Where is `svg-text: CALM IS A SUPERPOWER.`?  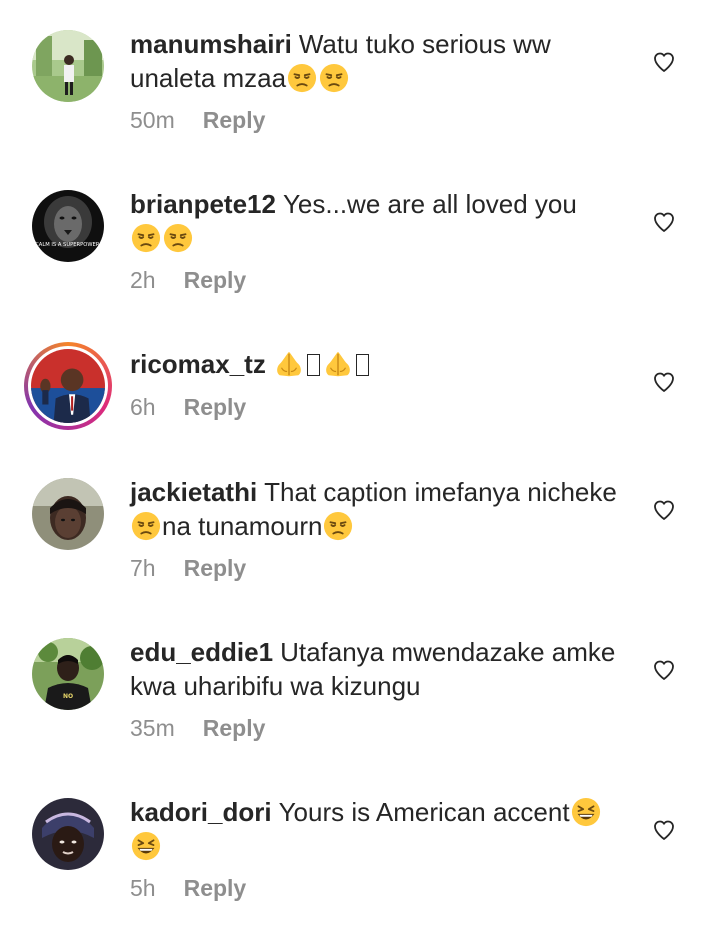 svg-text: CALM IS A SUPERPOWER. is located at coordinates (68, 245).